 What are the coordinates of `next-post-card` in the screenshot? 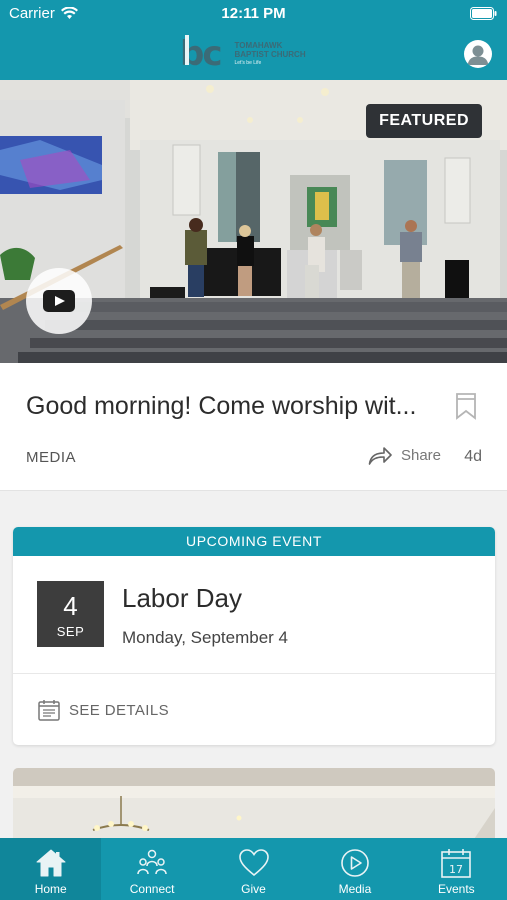 It's located at (254, 808).